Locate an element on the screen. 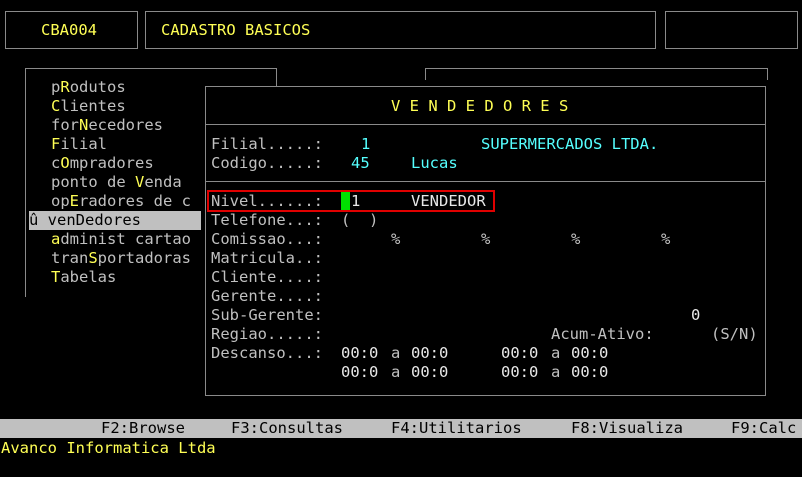 The width and height of the screenshot is (802, 477). codigo-name: Lucas is located at coordinates (434, 163).